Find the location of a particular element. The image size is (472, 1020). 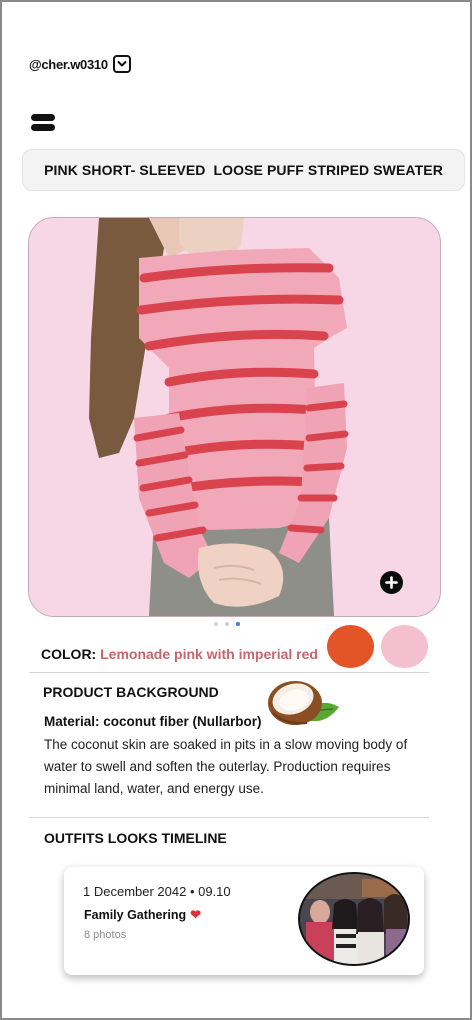

timeline-photo-count: 8 photos is located at coordinates (105, 935).